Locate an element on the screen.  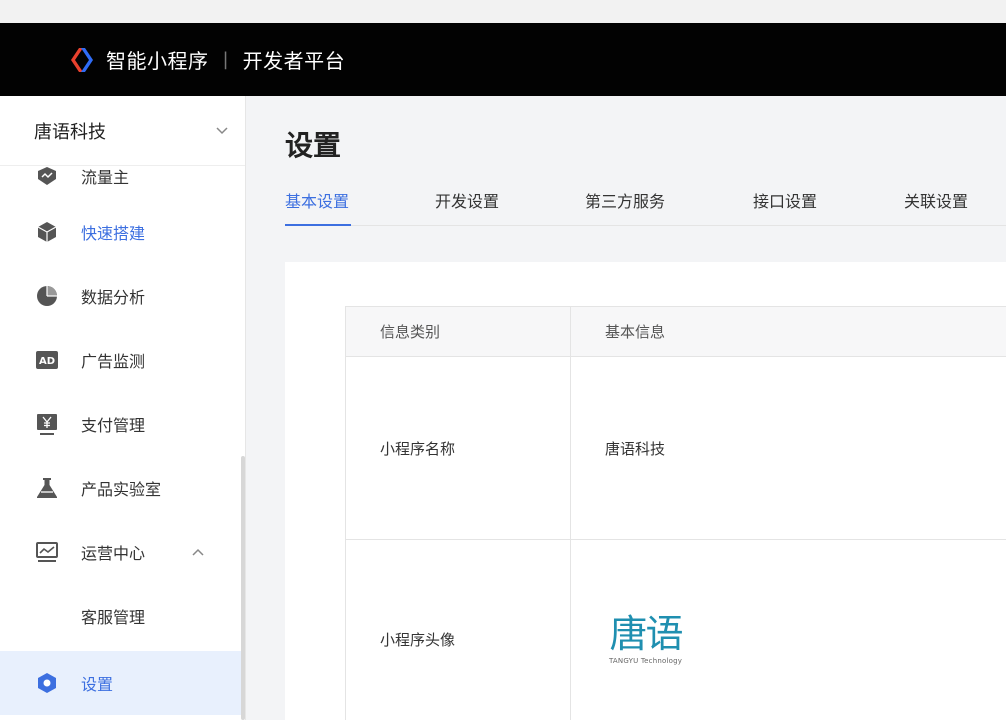
sidebar-item-ad-monitor: AD 广告监测 is located at coordinates (122, 360).